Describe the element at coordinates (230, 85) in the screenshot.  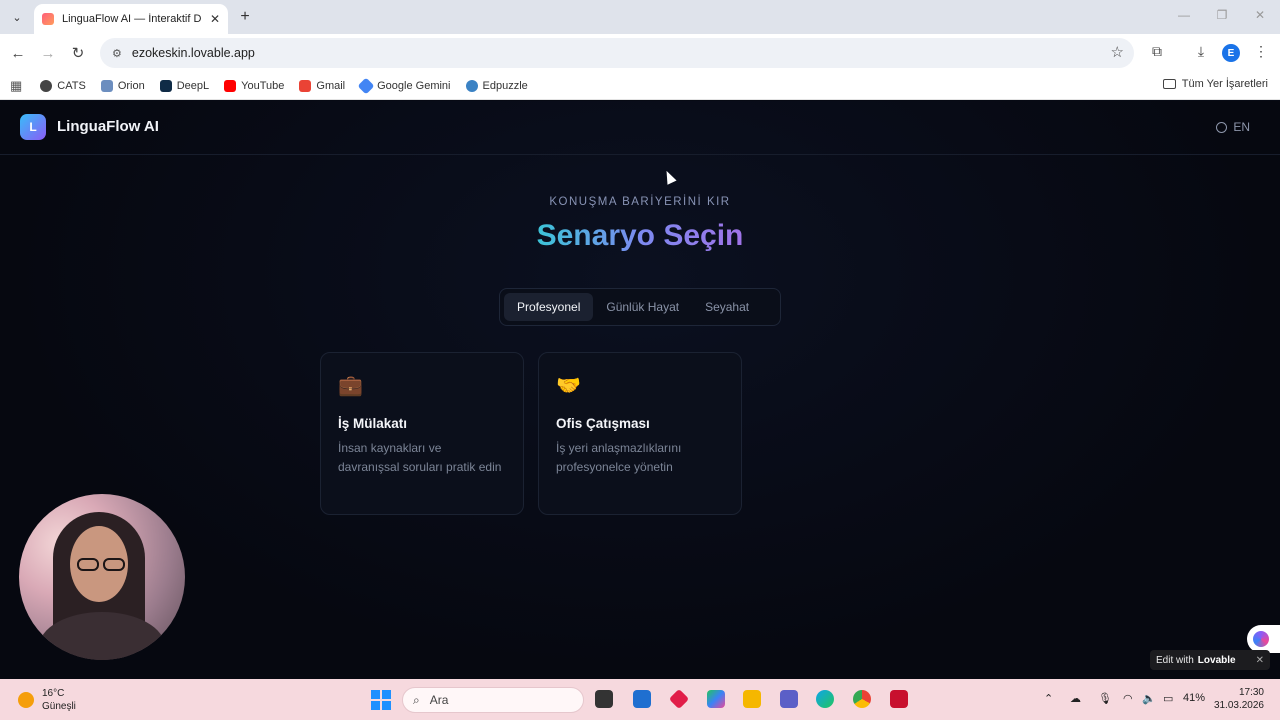
I see `youtube-icon` at that location.